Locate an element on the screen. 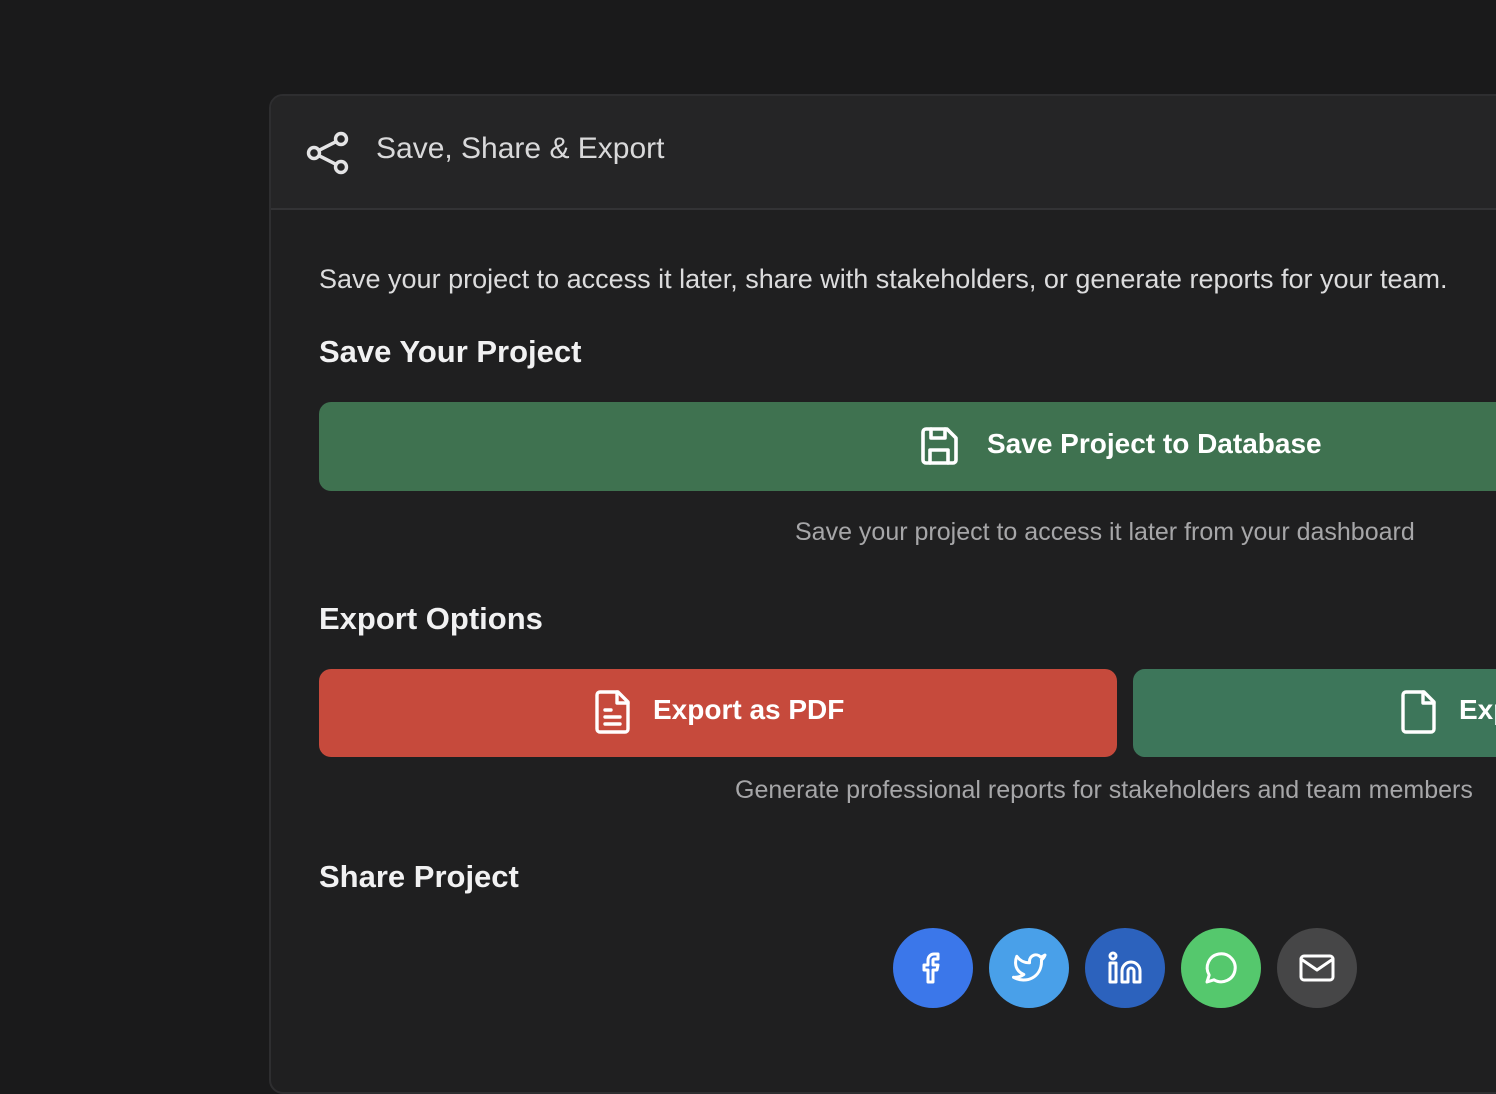 The width and height of the screenshot is (1496, 1094). share-twitter-button is located at coordinates (1029, 968).